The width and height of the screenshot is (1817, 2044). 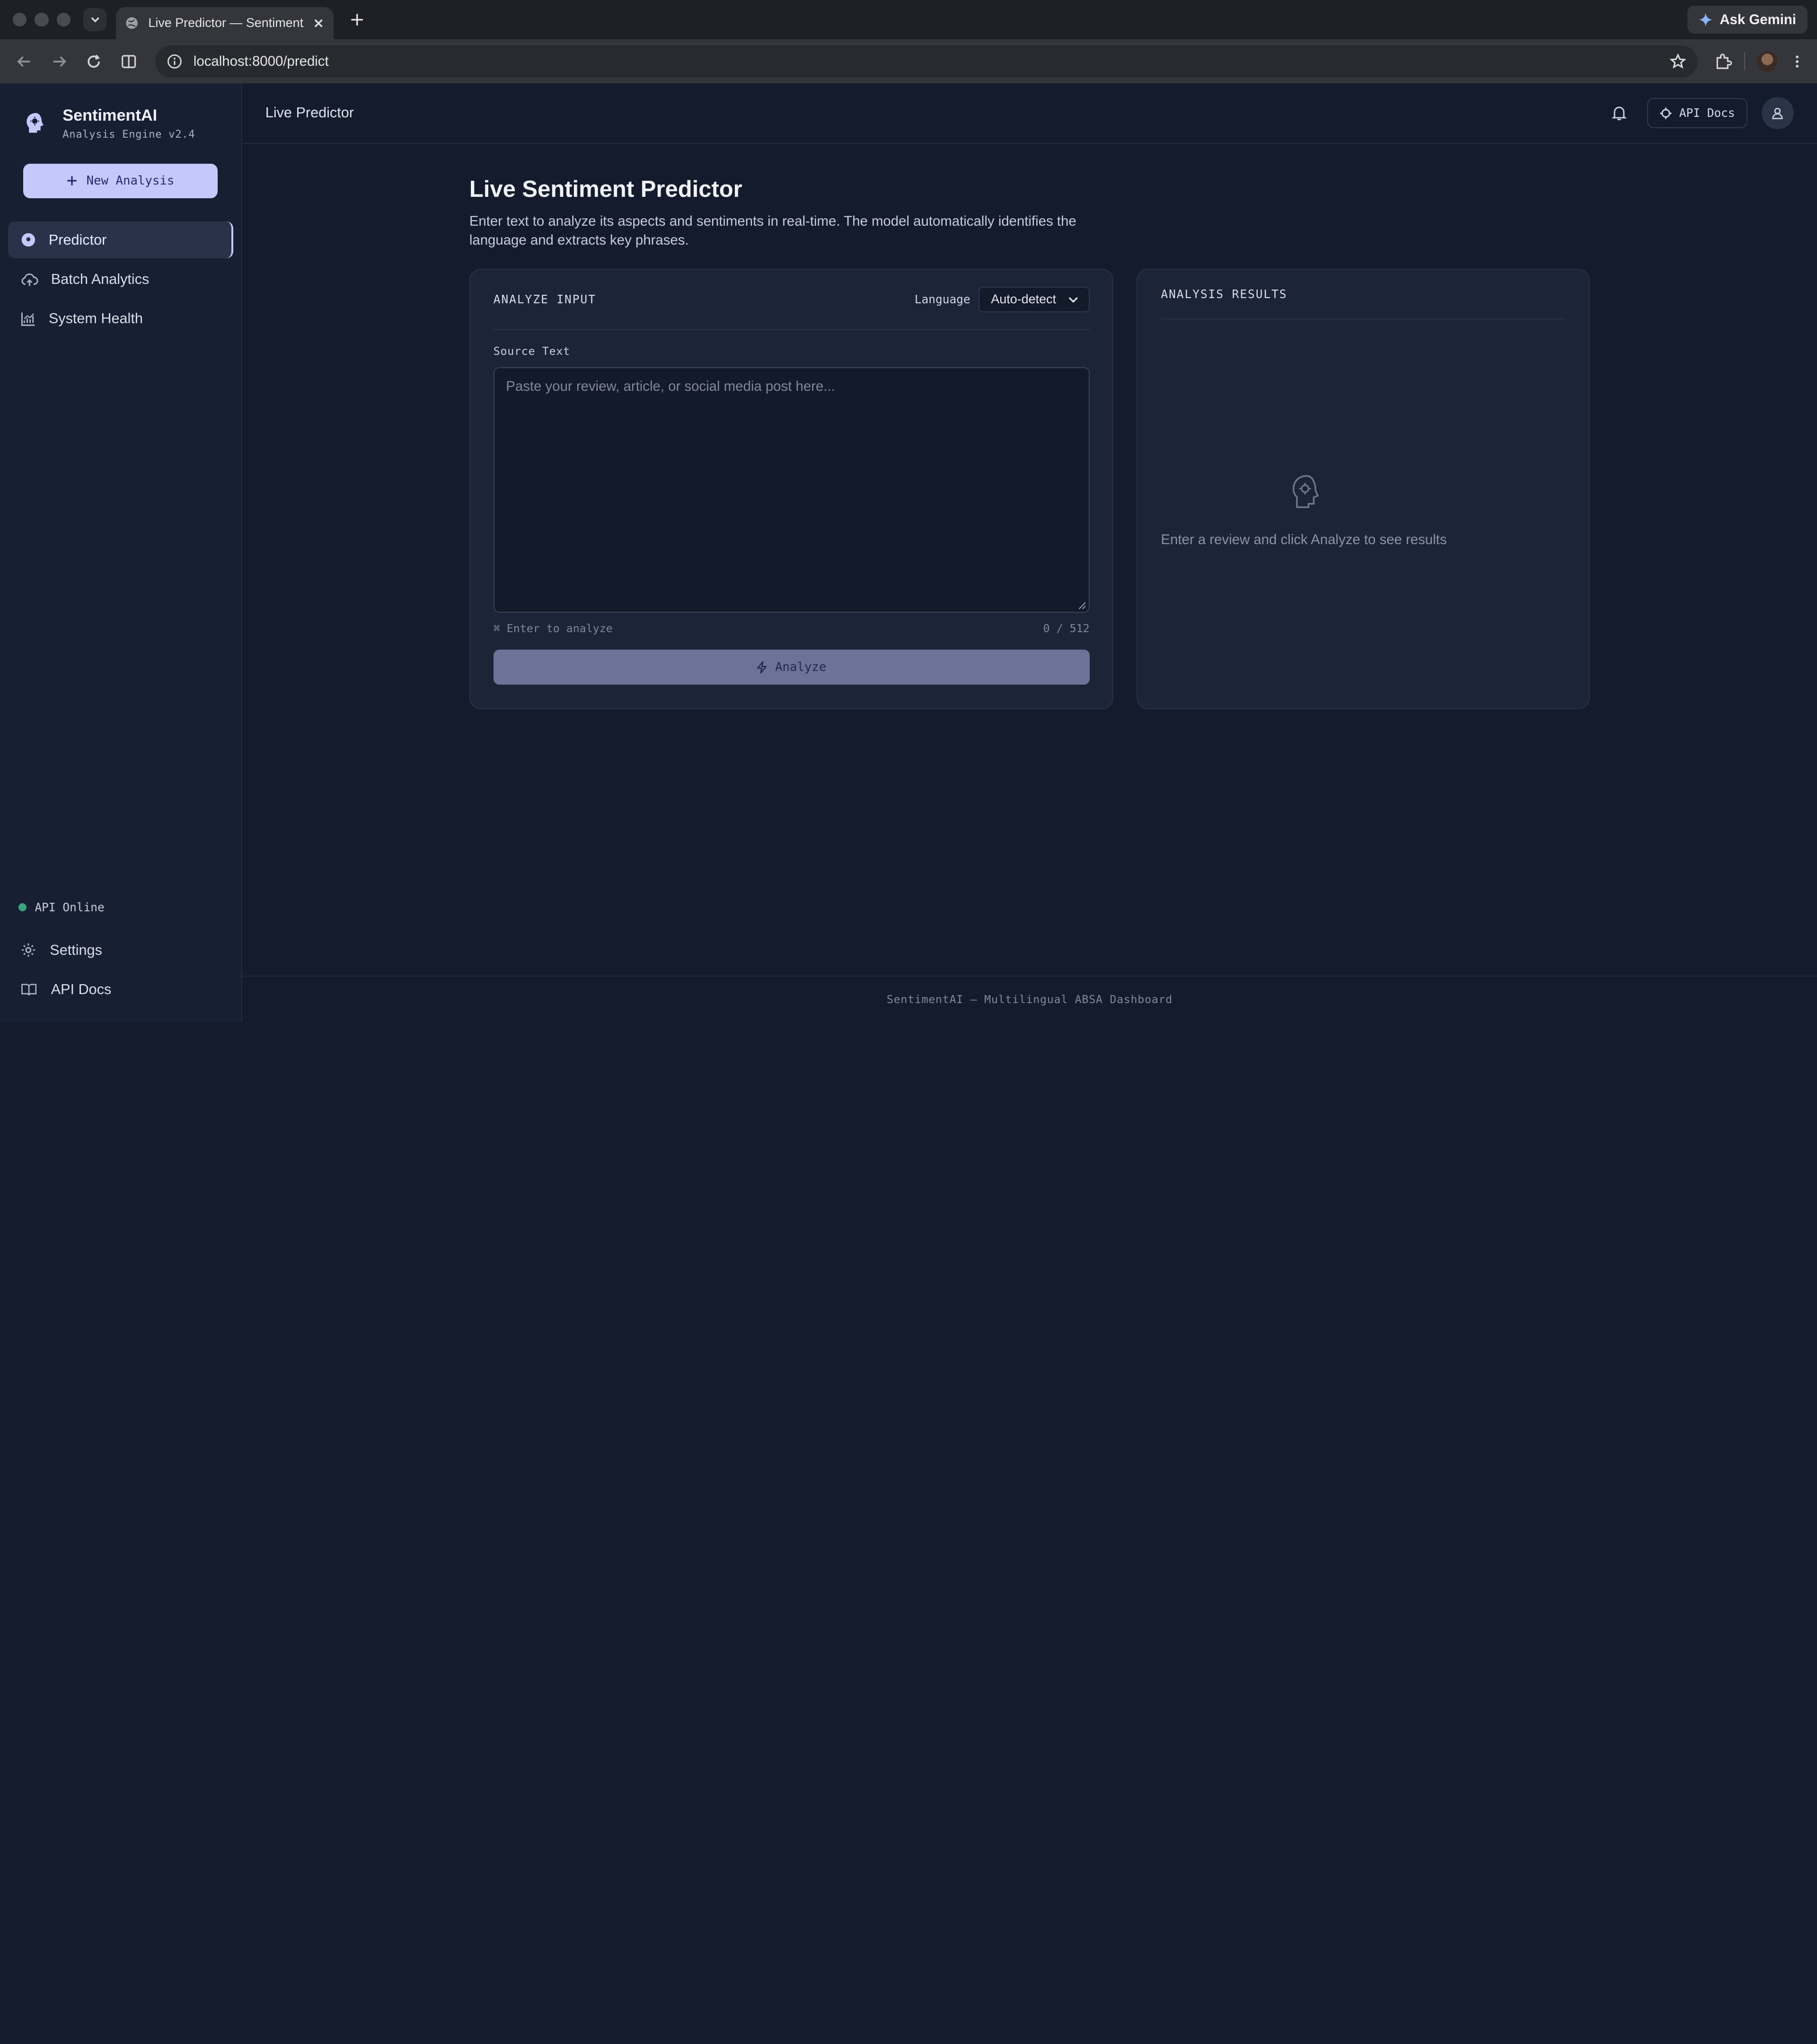 I want to click on user-icon, so click(x=1778, y=113).